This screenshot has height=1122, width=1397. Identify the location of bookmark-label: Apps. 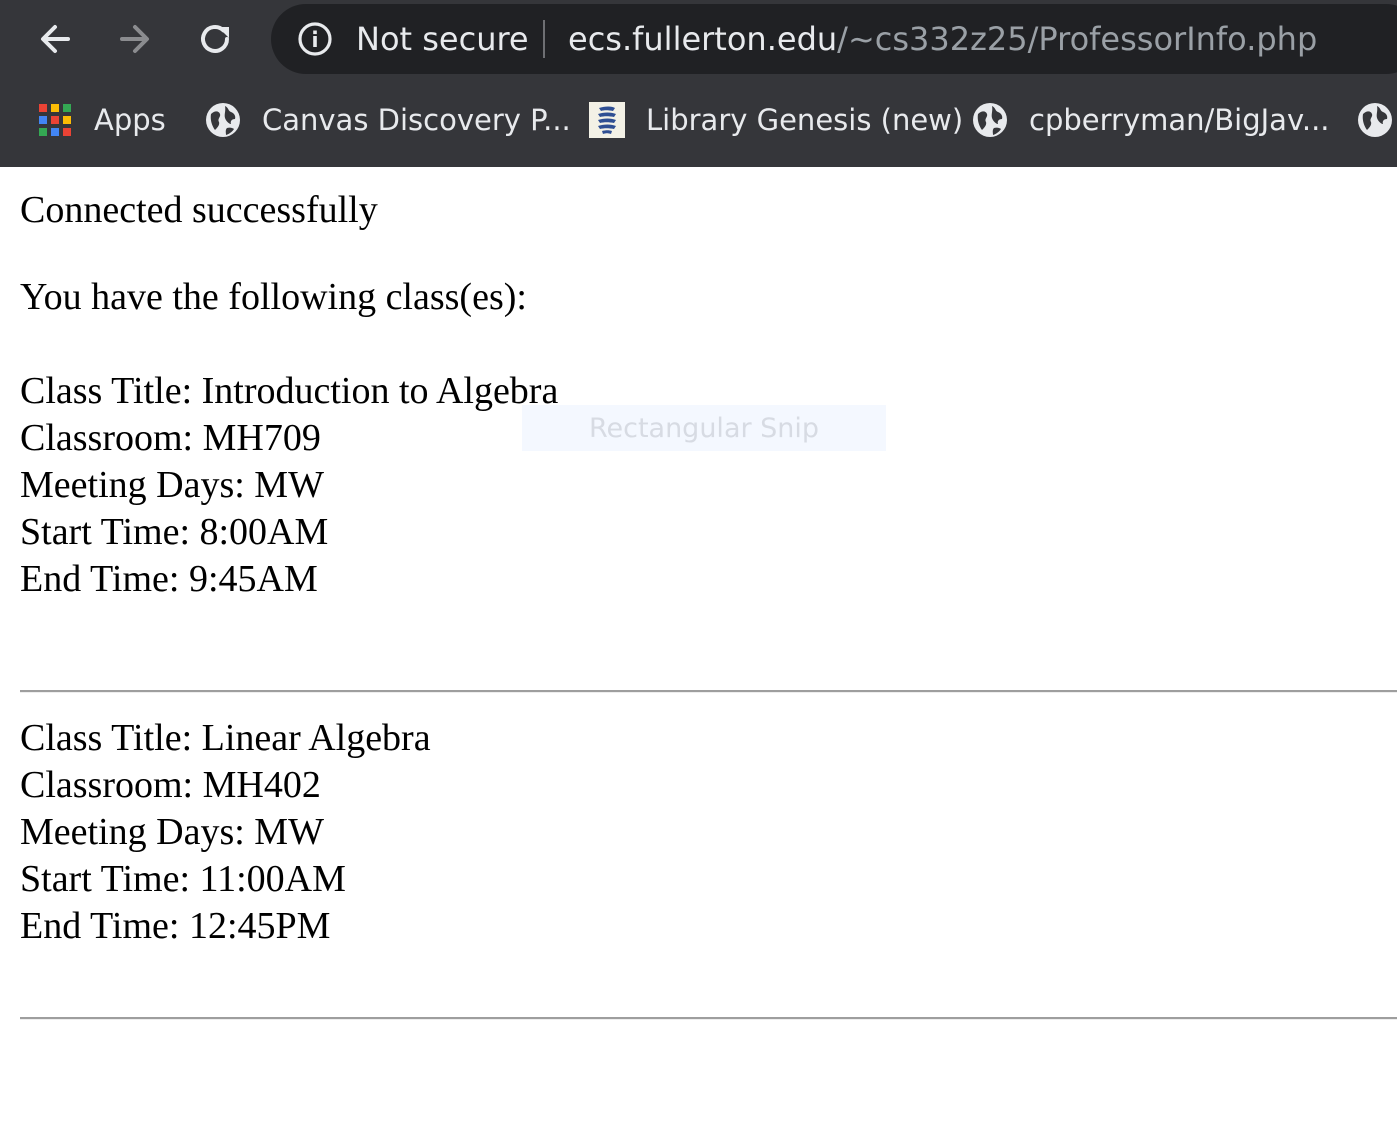
(130, 120).